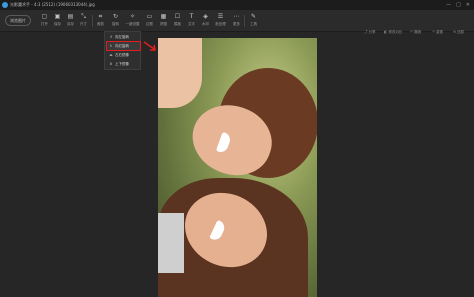 Image resolution: width=474 pixels, height=297 pixels. I want to click on redo-button: ↷ 重做, so click(437, 32).